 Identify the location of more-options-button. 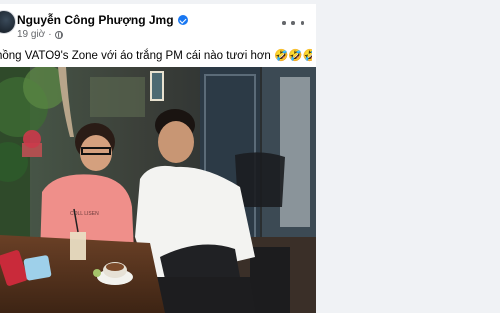
(293, 23).